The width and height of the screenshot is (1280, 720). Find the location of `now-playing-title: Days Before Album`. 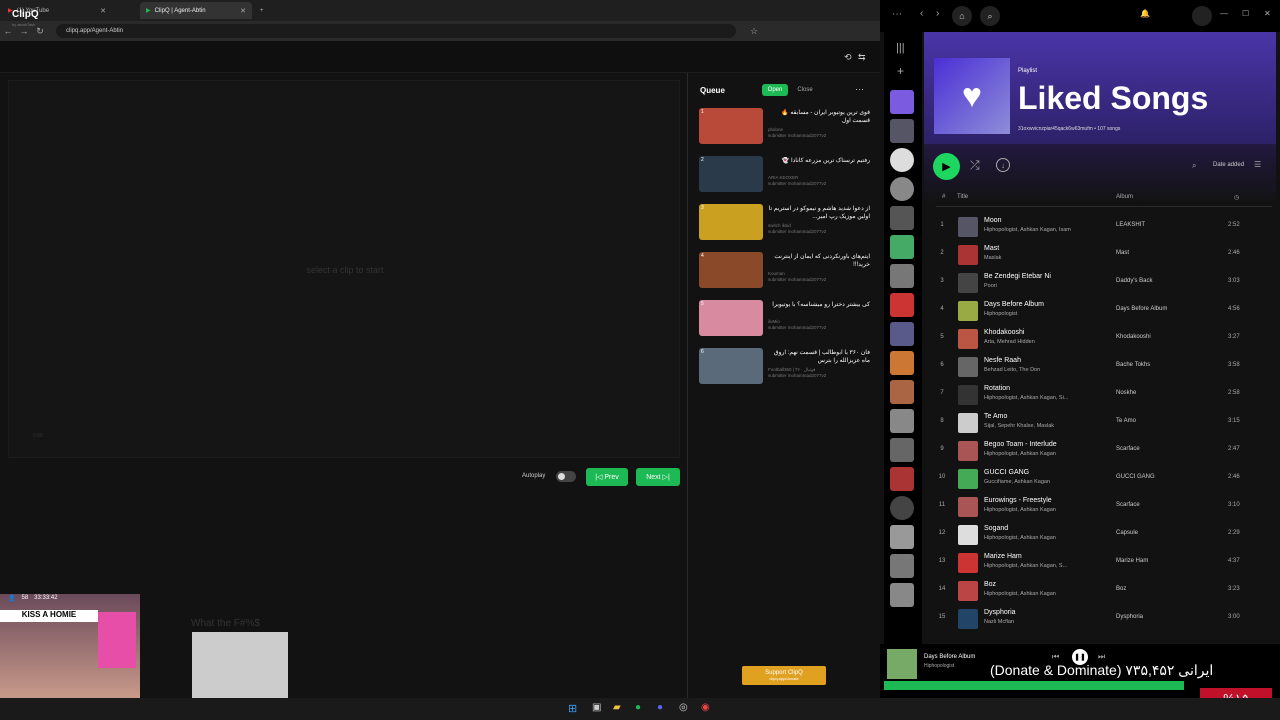

now-playing-title: Days Before Album is located at coordinates (949, 657).